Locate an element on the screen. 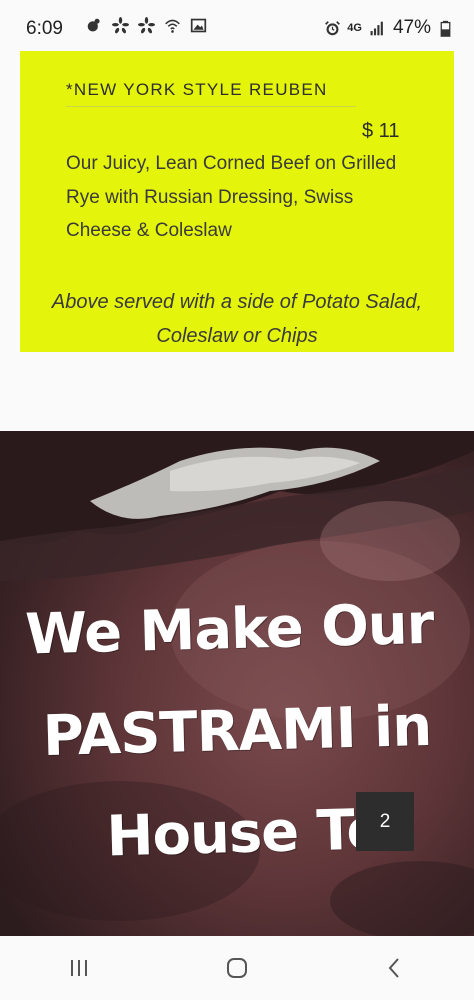 This screenshot has width=474, height=1000. recent-apps-button is located at coordinates (79, 968).